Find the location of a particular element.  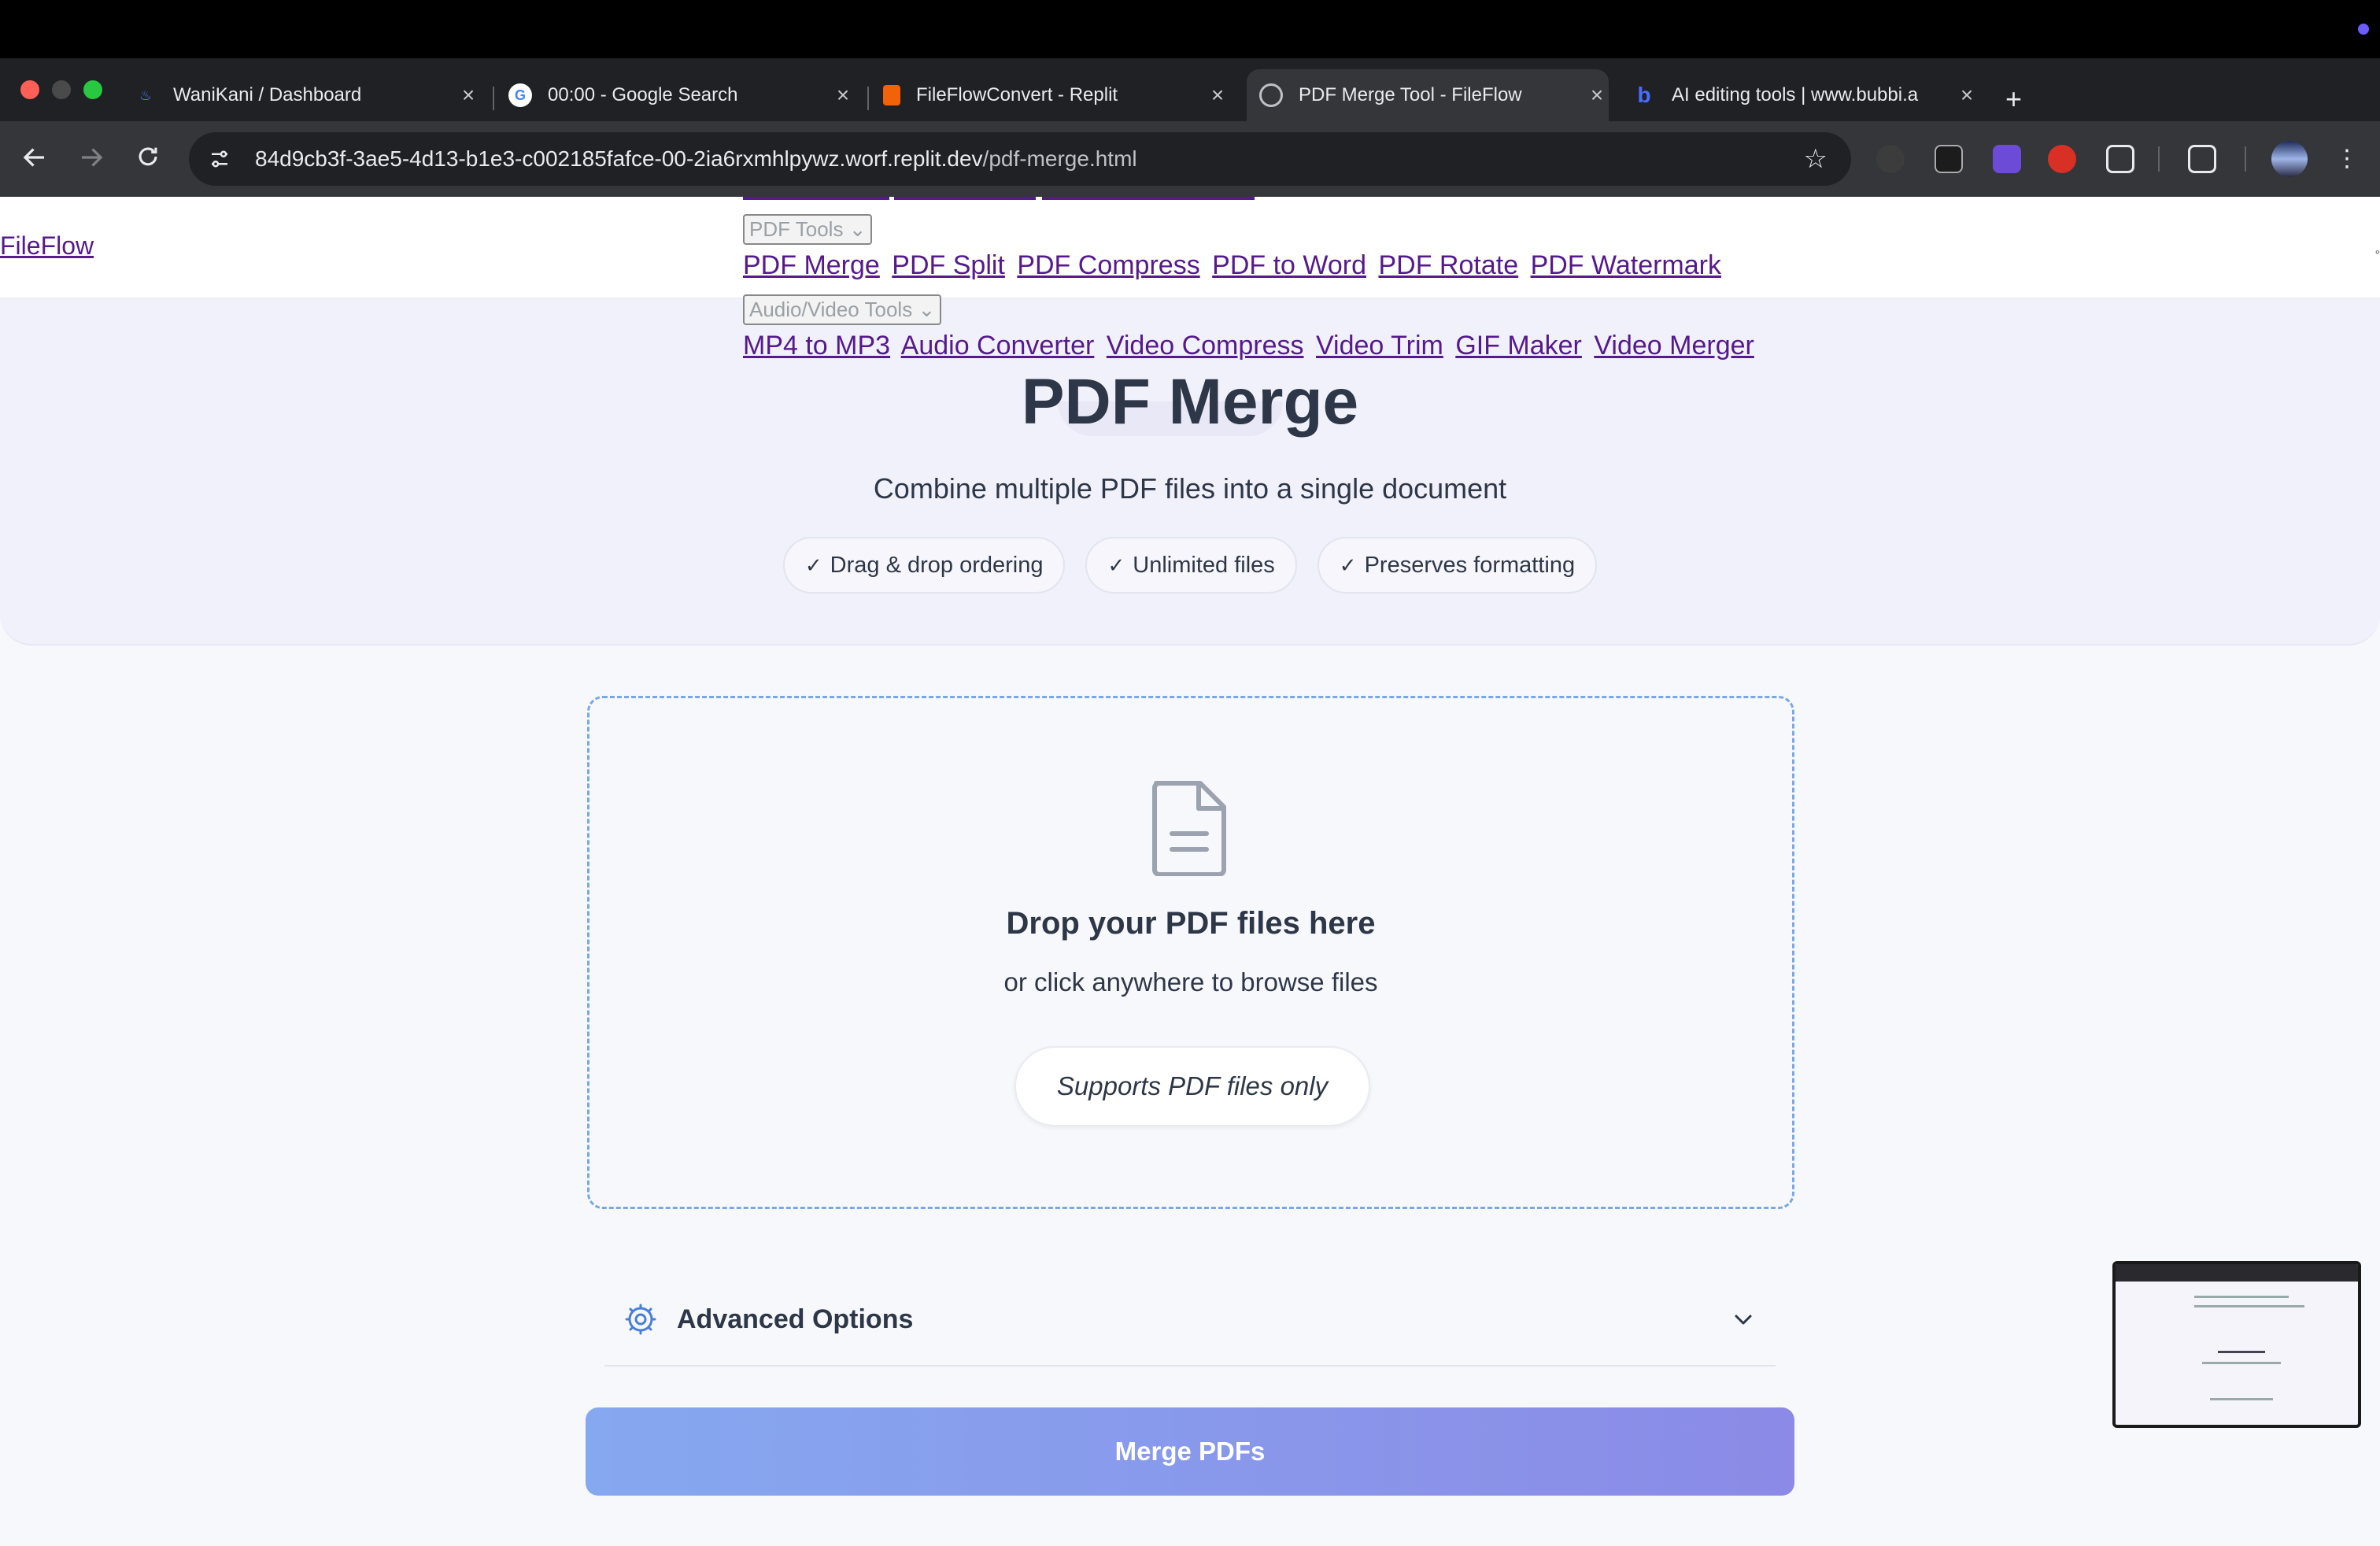

nav-link-mp4-to-mp3: MP4 to MP3 is located at coordinates (816, 346).